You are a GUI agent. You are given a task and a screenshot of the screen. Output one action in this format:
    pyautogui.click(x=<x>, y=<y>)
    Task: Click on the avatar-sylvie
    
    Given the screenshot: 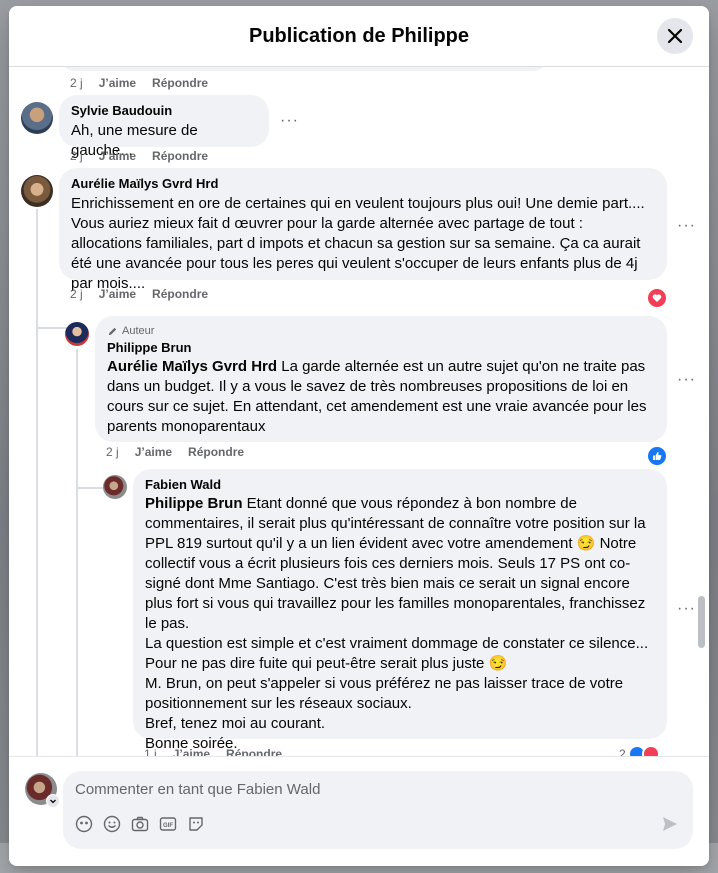 What is the action you would take?
    pyautogui.click(x=37, y=118)
    